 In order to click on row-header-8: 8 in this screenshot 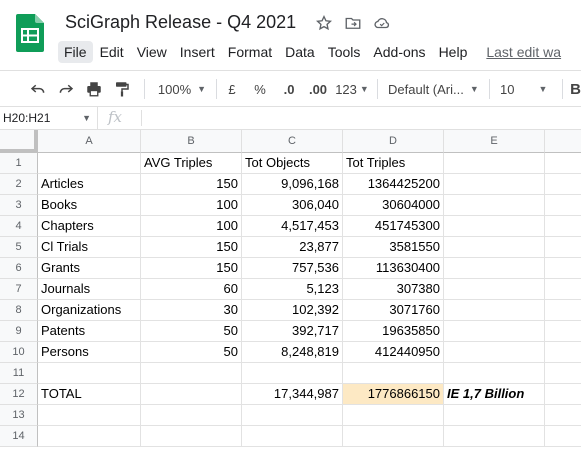, I will do `click(19, 310)`.